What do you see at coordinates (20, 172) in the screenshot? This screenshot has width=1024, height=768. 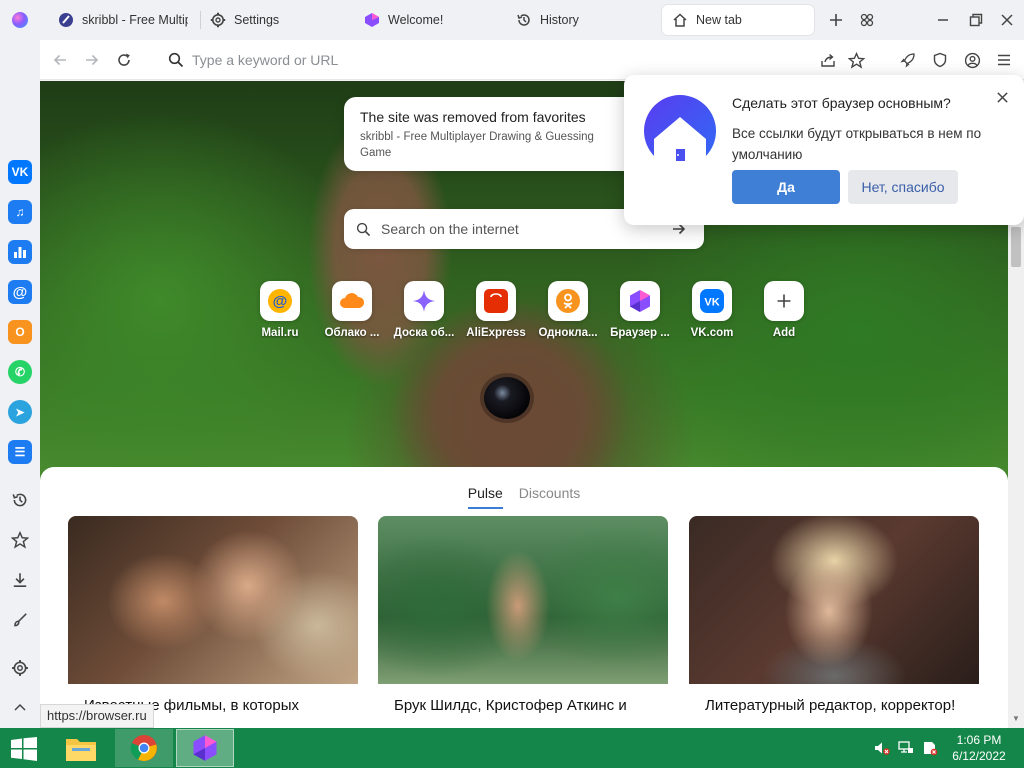 I see `sidebar-vk-button: VK` at bounding box center [20, 172].